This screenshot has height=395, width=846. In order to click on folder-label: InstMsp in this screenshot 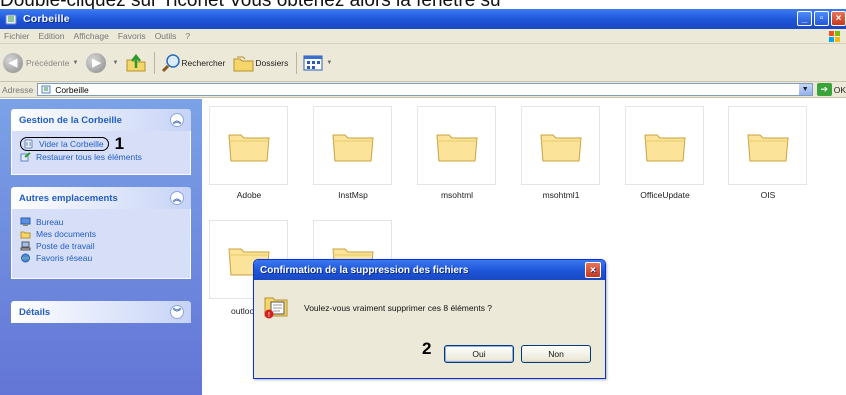, I will do `click(353, 195)`.